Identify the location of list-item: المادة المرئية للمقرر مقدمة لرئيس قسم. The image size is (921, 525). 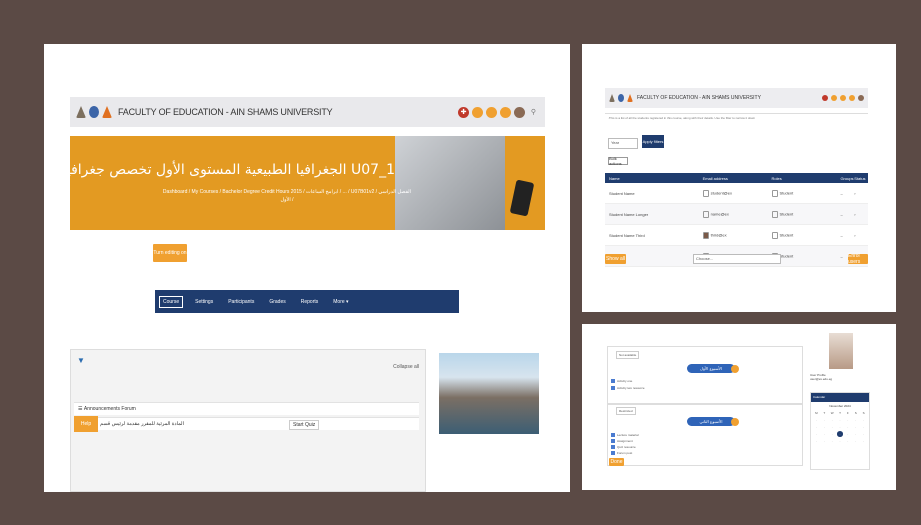
(246, 423).